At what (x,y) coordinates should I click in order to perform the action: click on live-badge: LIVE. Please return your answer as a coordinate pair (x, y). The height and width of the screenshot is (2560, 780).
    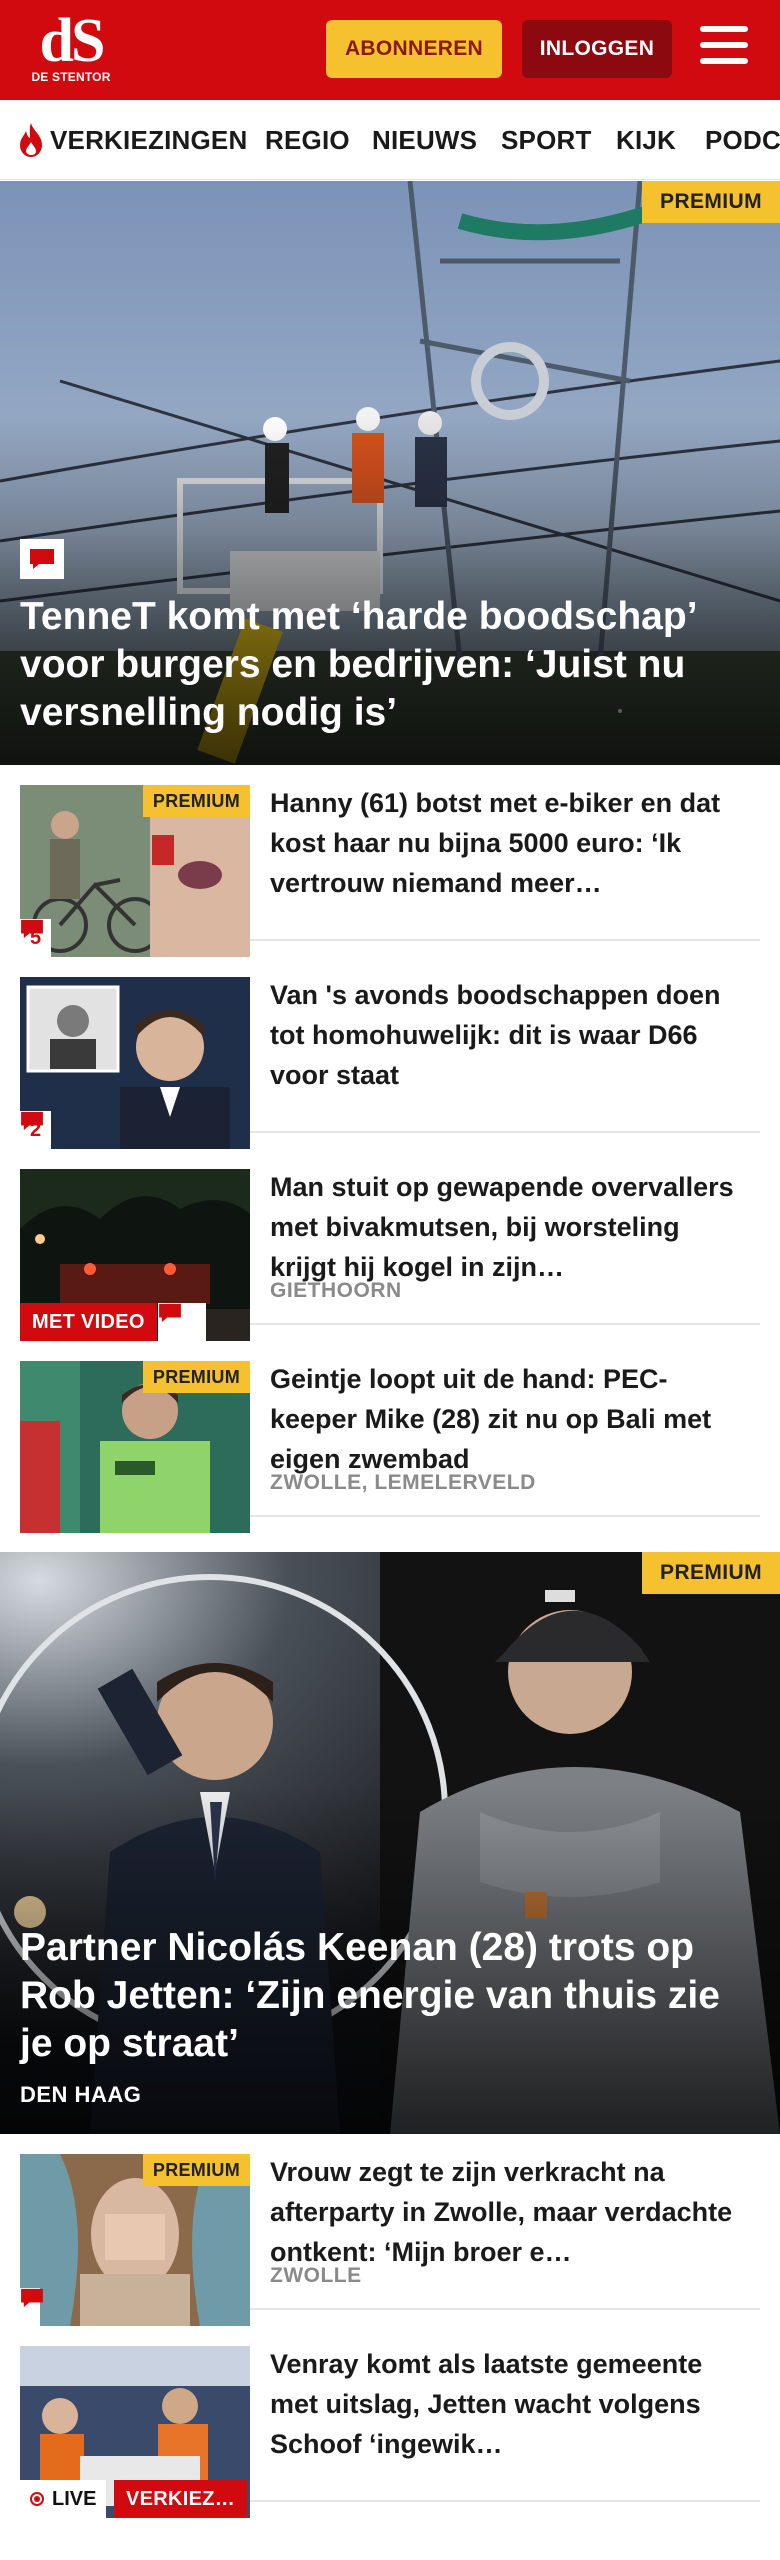
    Looking at the image, I should click on (63, 2499).